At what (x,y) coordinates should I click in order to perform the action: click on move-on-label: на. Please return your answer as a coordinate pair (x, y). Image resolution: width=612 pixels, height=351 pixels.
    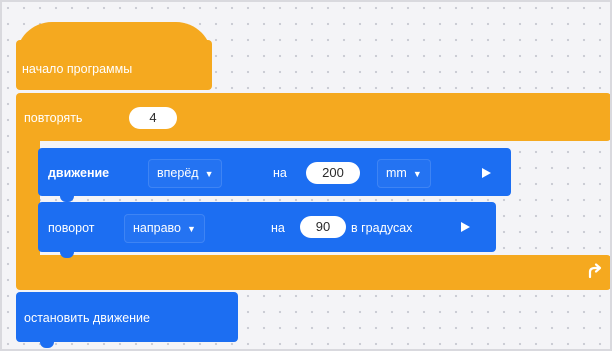
    Looking at the image, I should click on (280, 173).